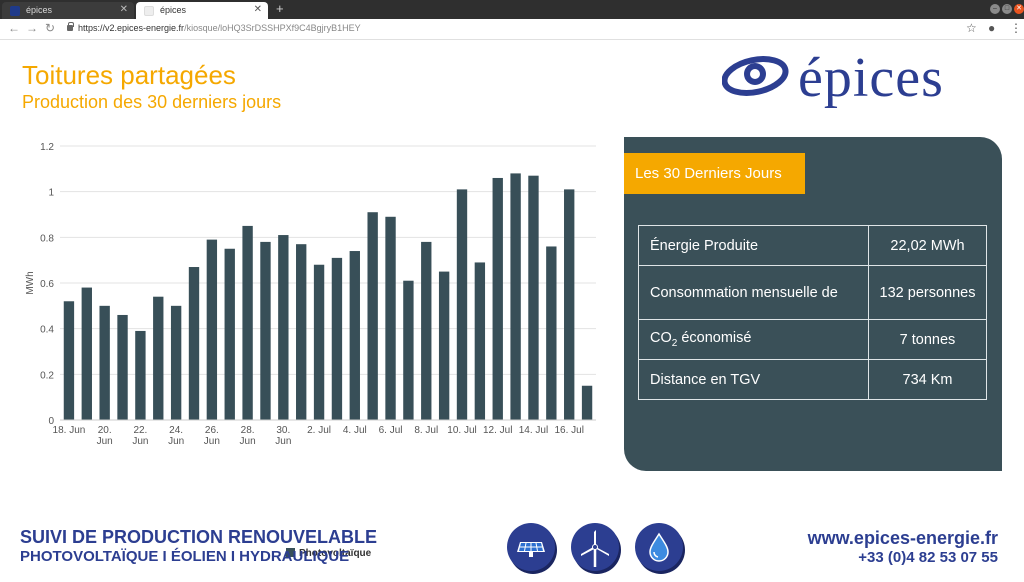 The image size is (1024, 582). I want to click on stats-row: Énergie Produite 22,02 MWh, so click(812, 245).